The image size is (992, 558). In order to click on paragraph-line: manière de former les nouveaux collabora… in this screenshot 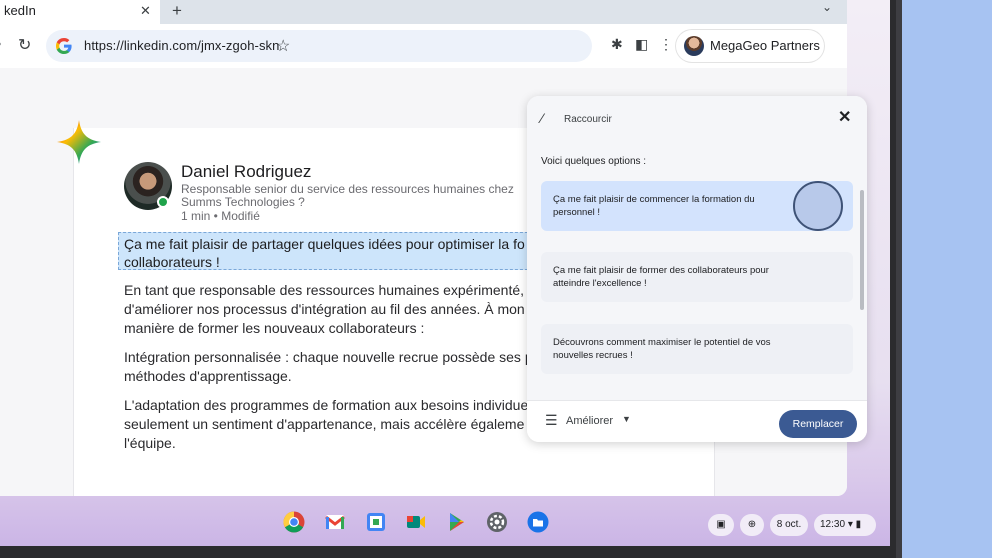, I will do `click(274, 328)`.